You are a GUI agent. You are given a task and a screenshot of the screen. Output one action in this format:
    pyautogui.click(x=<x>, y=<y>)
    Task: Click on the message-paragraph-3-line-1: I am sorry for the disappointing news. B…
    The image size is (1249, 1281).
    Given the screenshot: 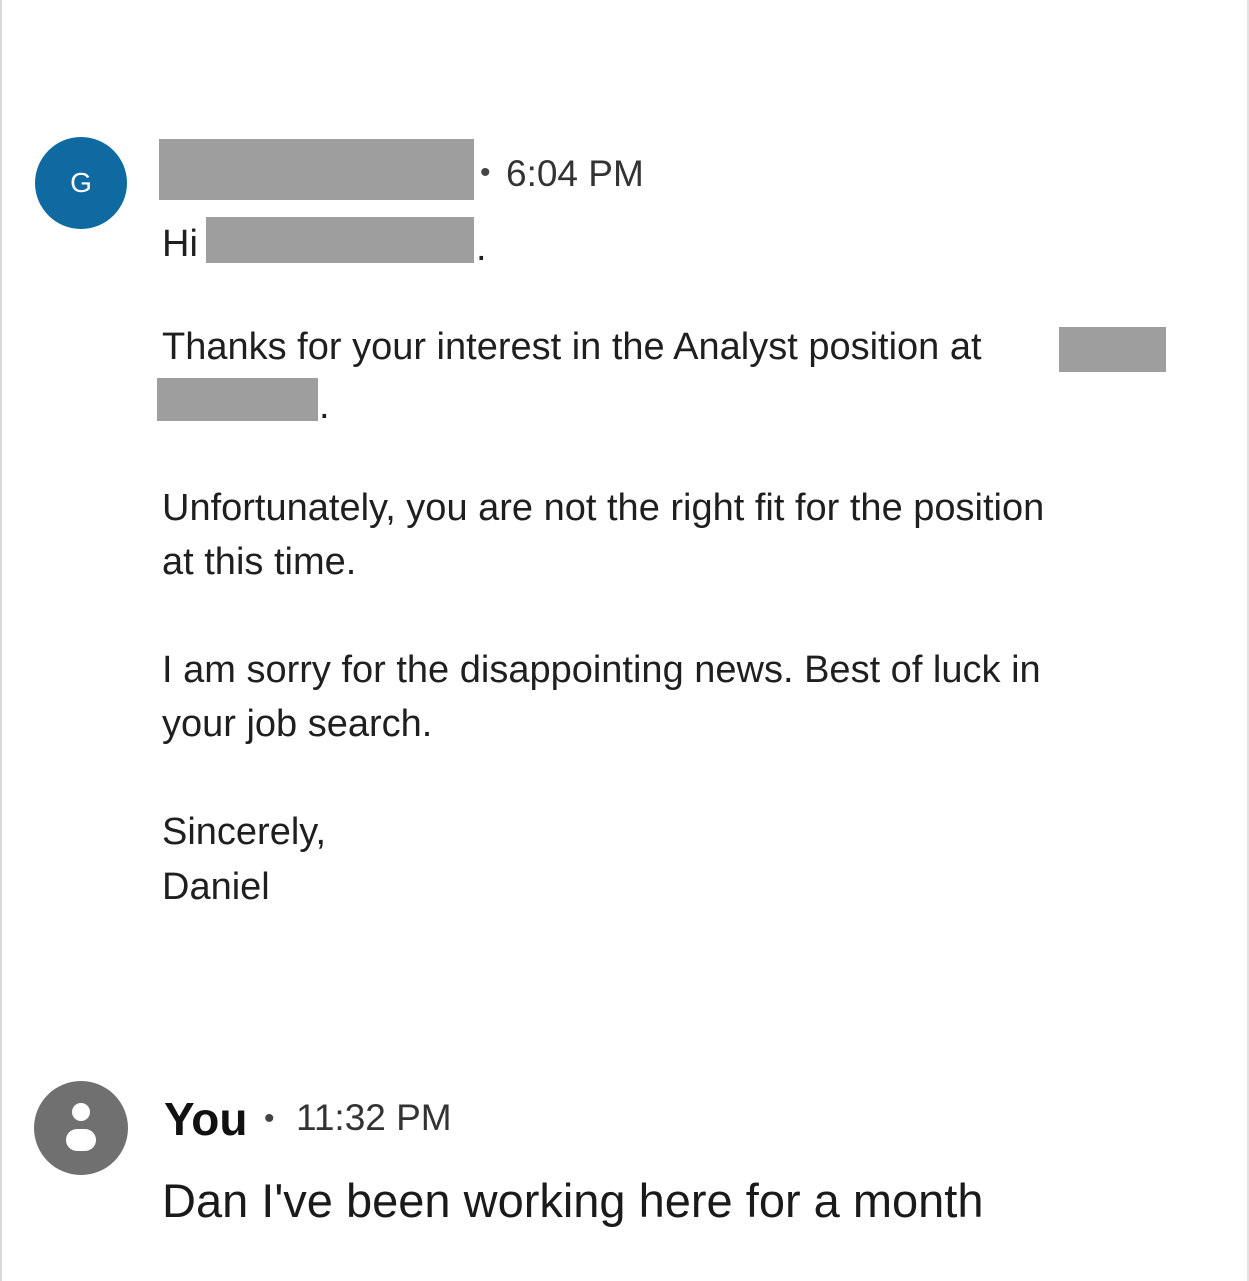 What is the action you would take?
    pyautogui.click(x=601, y=670)
    